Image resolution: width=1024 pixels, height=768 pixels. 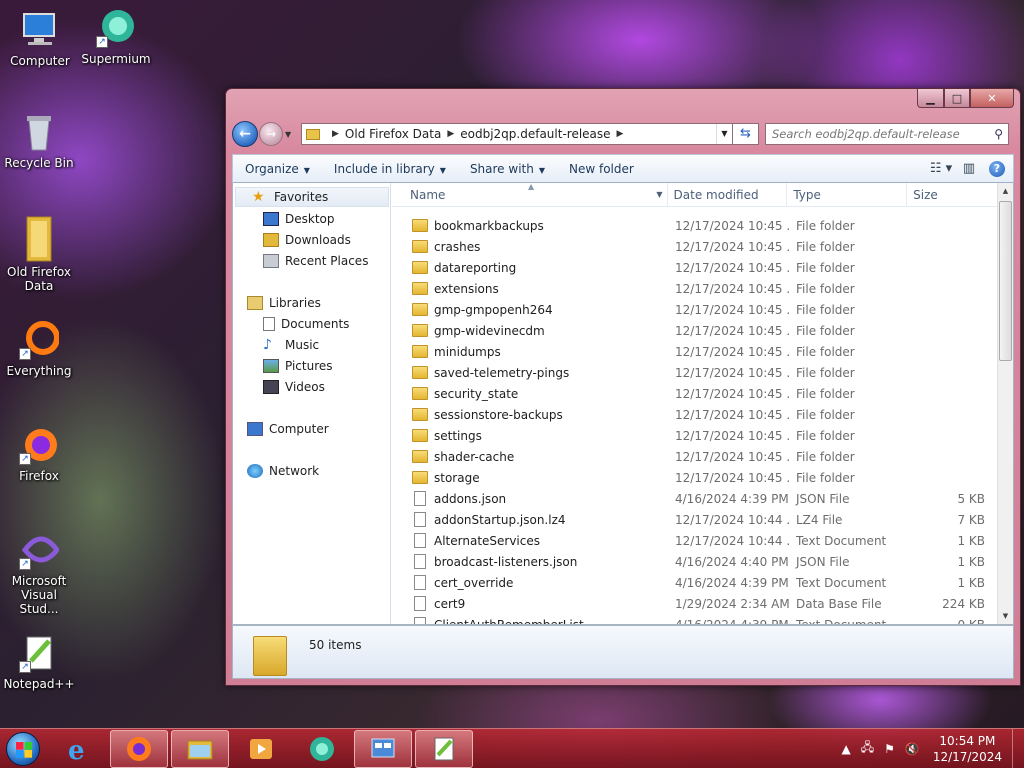 What do you see at coordinates (294, 387) in the screenshot?
I see `nav-videos: Videos` at bounding box center [294, 387].